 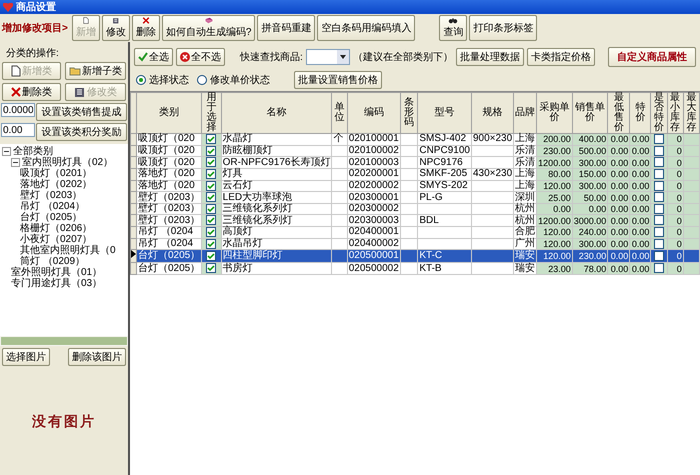 What do you see at coordinates (81, 132) in the screenshot?
I see `setting-button: 设置该类积分奖励` at bounding box center [81, 132].